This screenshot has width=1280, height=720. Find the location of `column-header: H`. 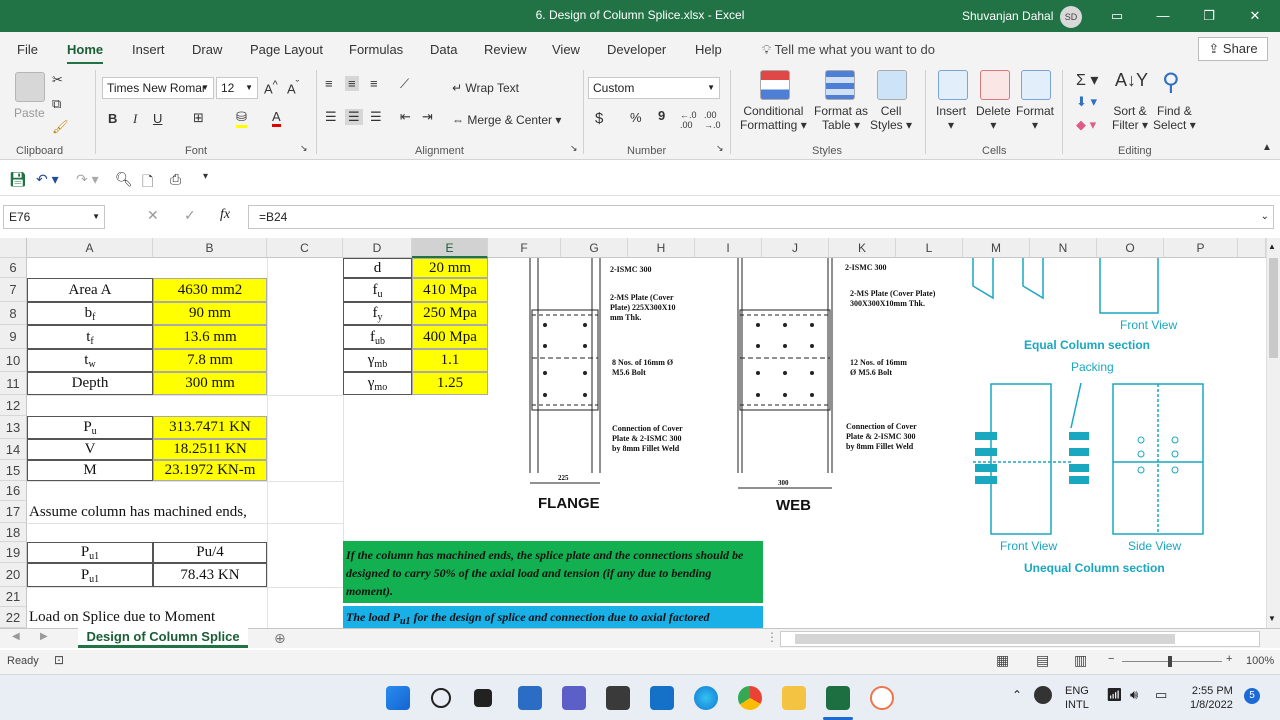

column-header: H is located at coordinates (661, 248).